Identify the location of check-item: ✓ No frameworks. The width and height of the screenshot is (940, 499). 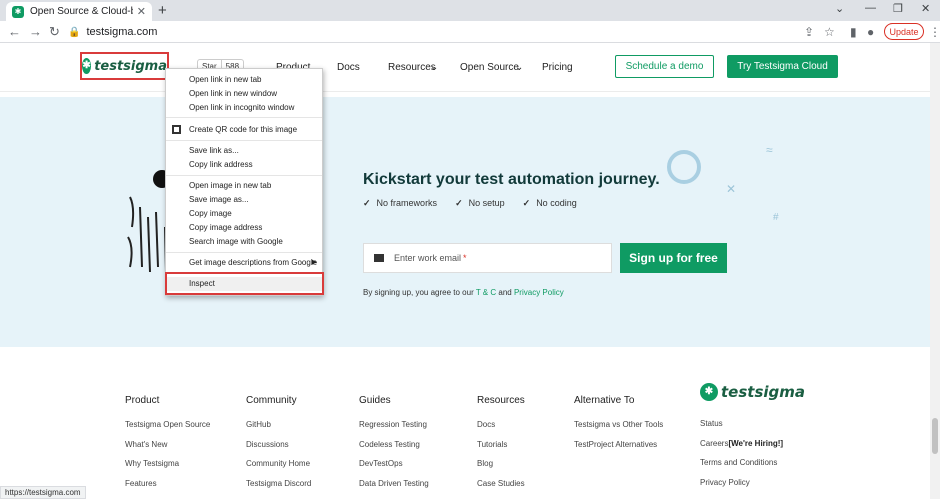
(400, 203).